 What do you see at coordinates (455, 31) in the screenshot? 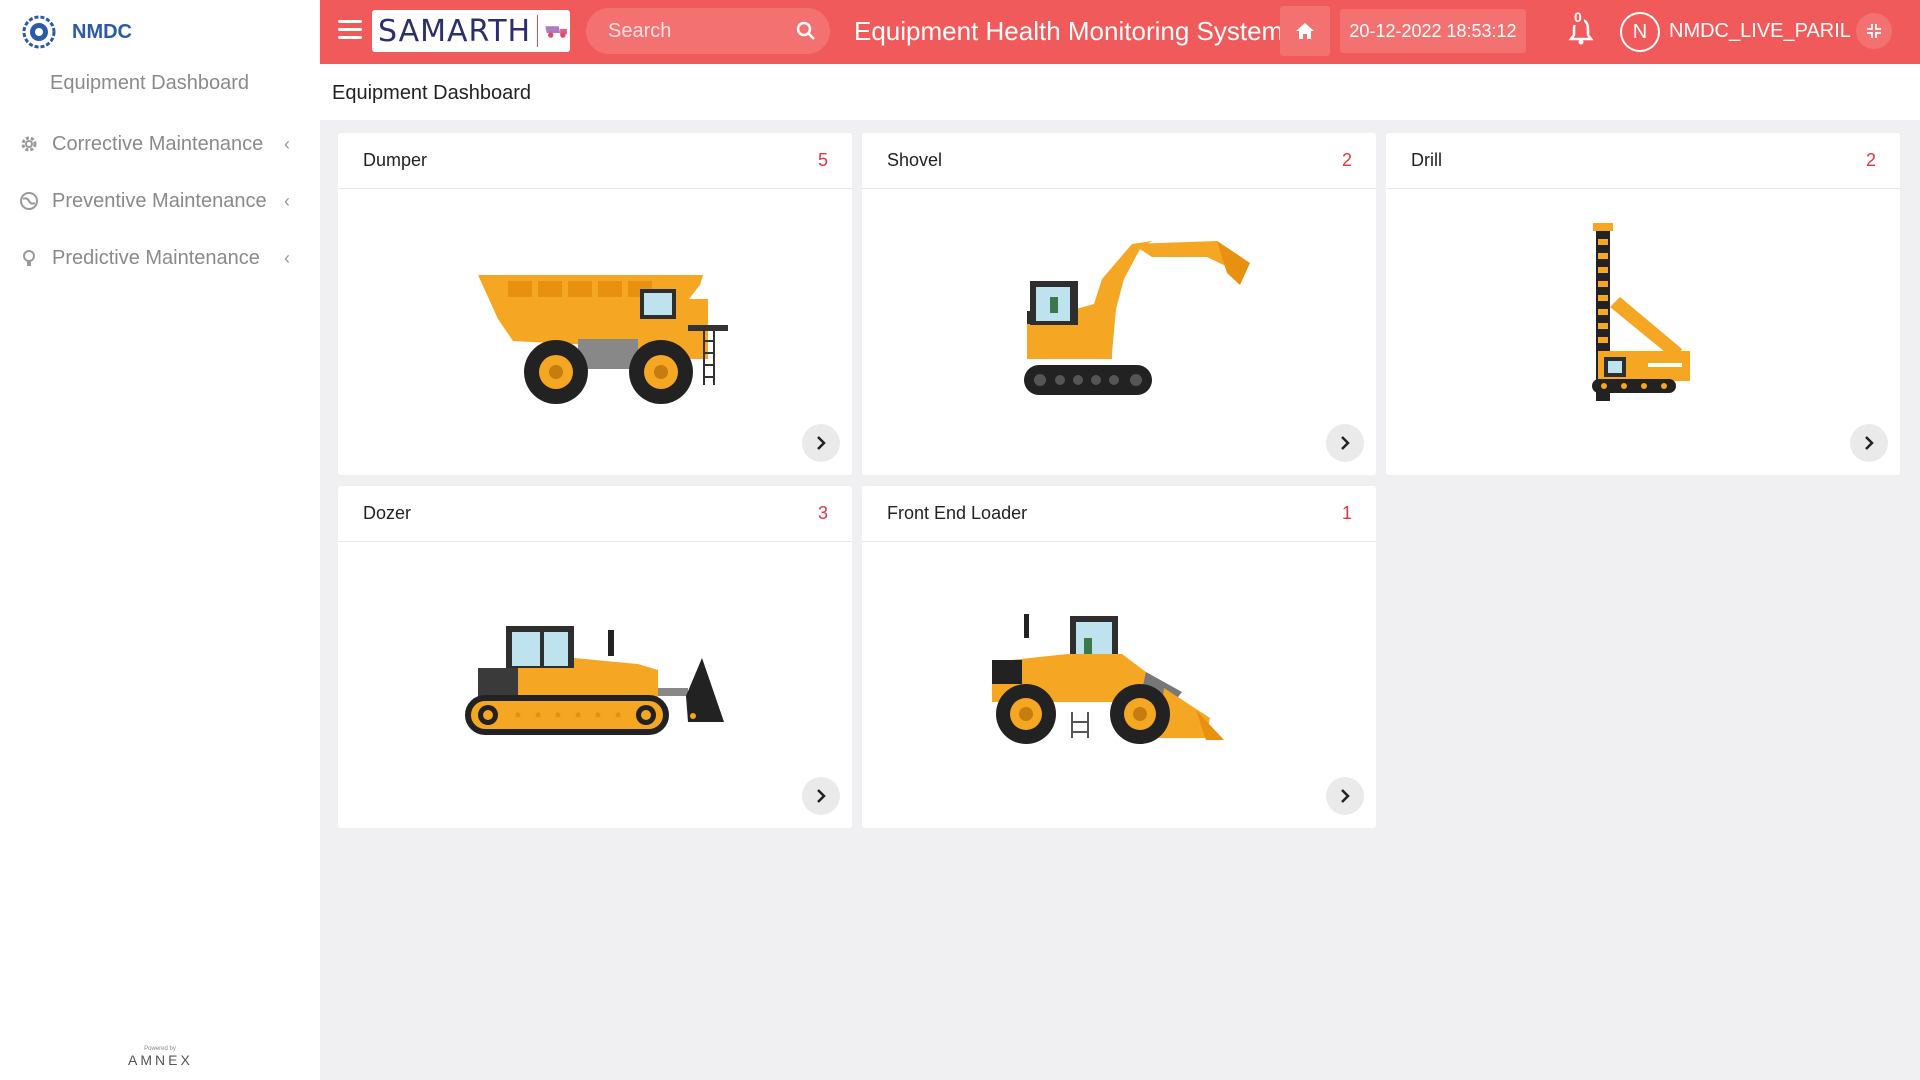
I see `samarth-logo-text: SAMARTH` at bounding box center [455, 31].